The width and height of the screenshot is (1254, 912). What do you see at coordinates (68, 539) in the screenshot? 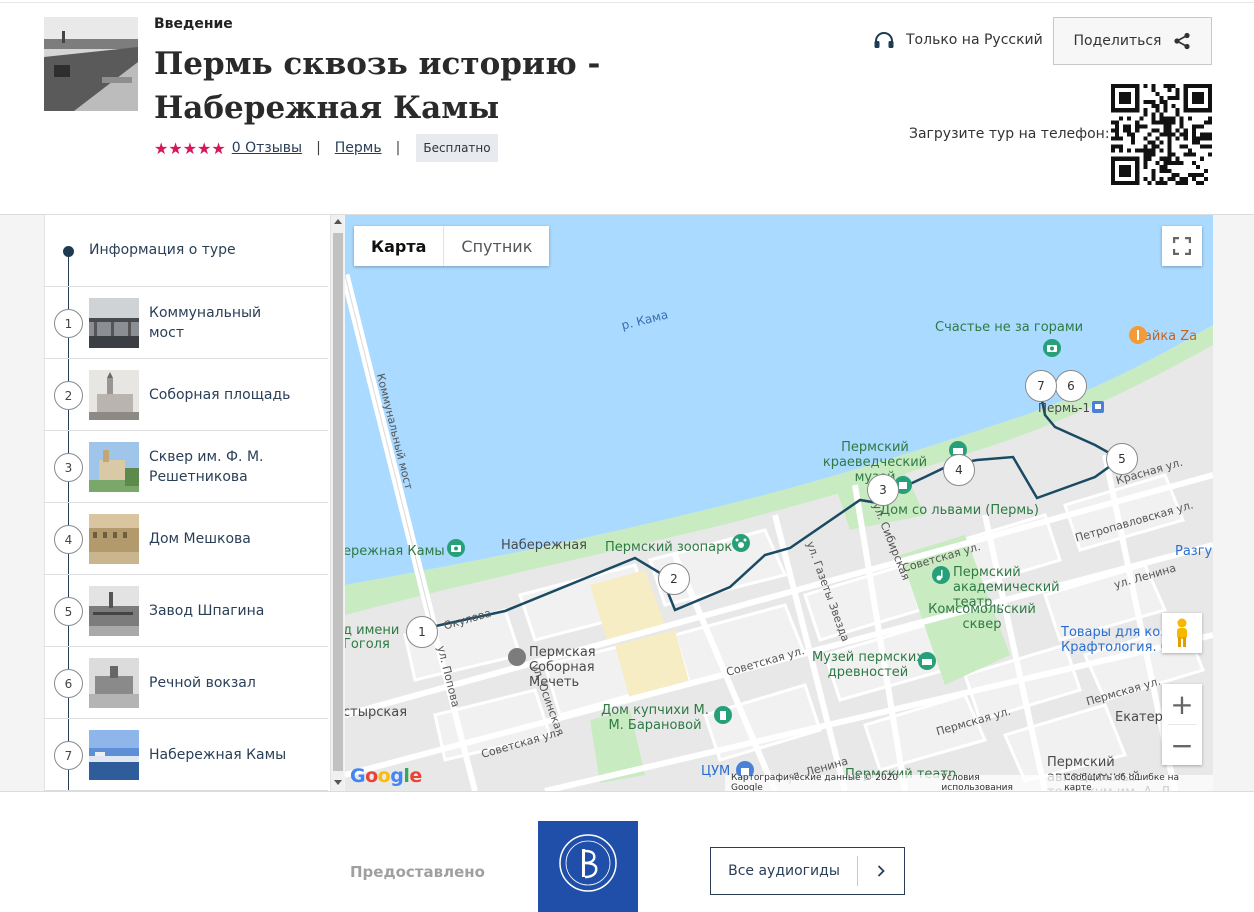
I see `stop-number: 4` at bounding box center [68, 539].